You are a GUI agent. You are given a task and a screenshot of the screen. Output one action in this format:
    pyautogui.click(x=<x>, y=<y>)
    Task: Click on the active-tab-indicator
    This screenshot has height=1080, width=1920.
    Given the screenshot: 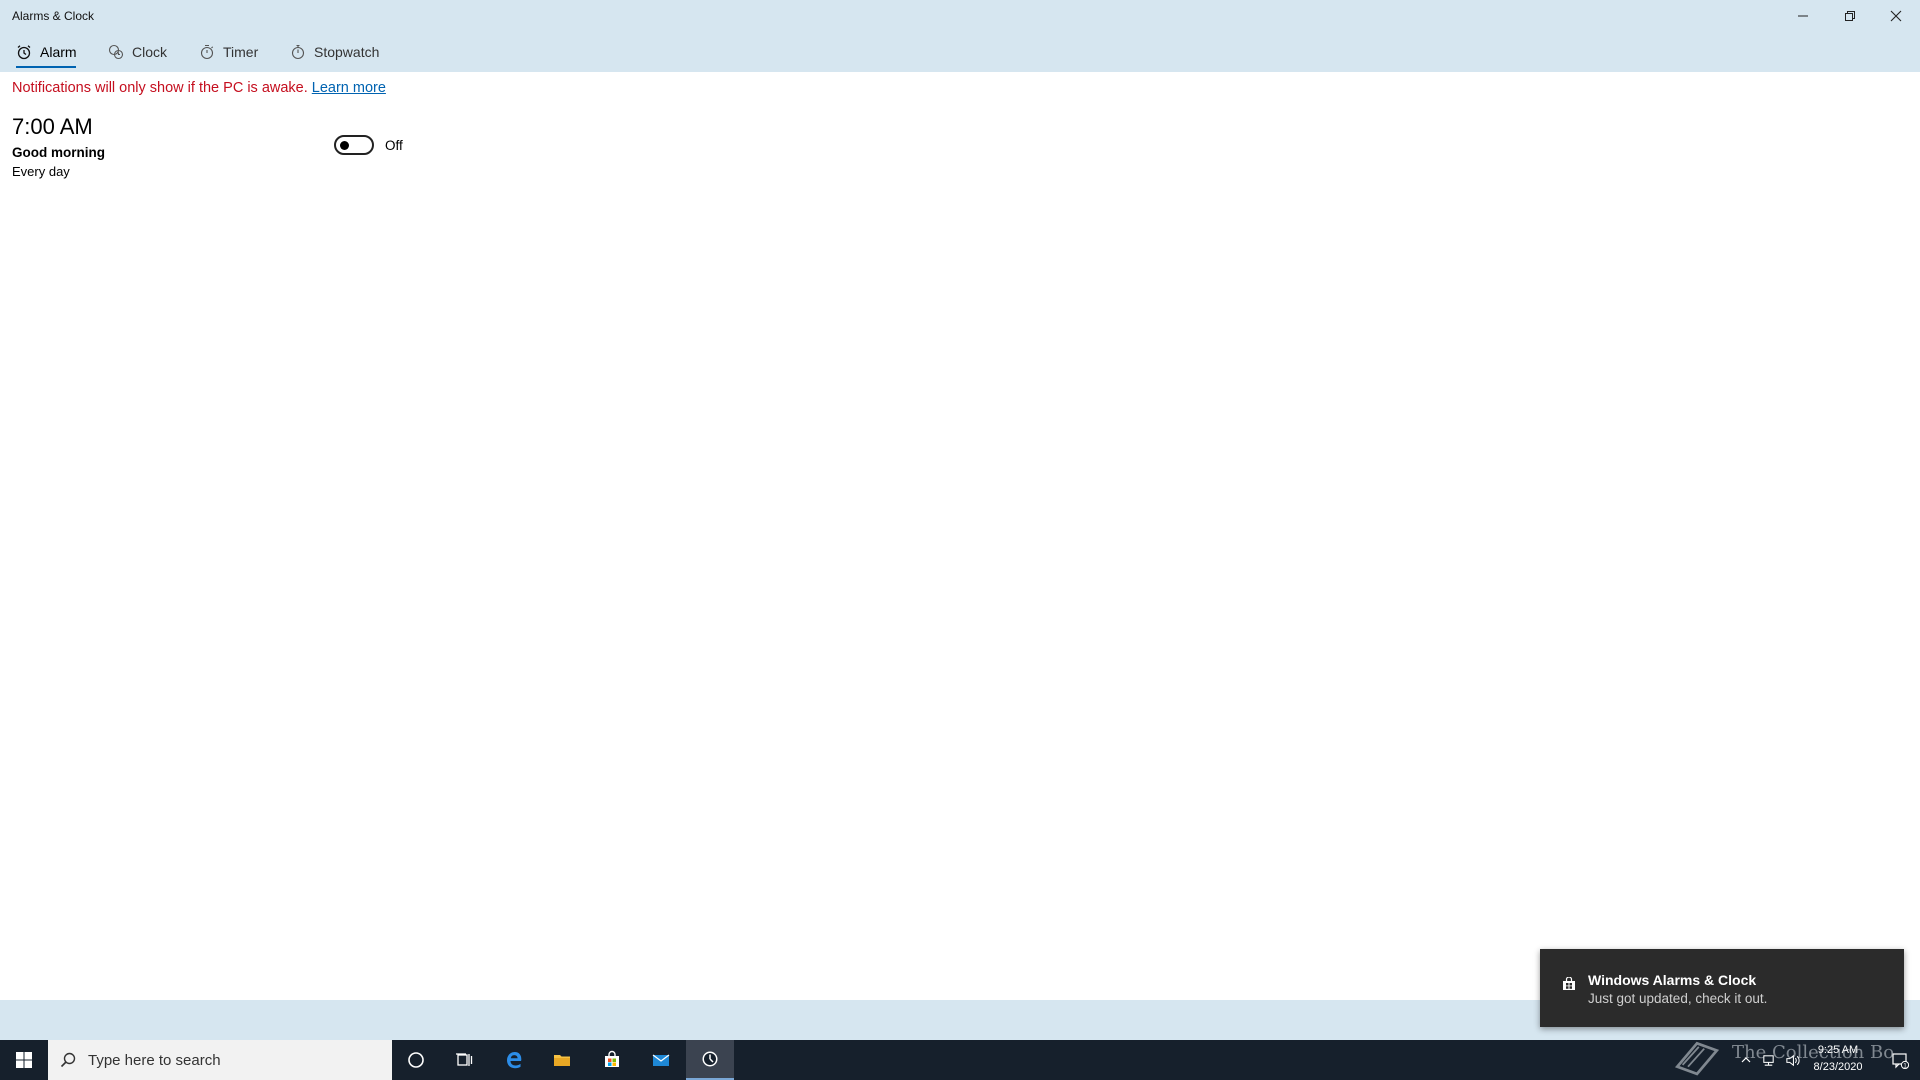 What is the action you would take?
    pyautogui.click(x=46, y=67)
    